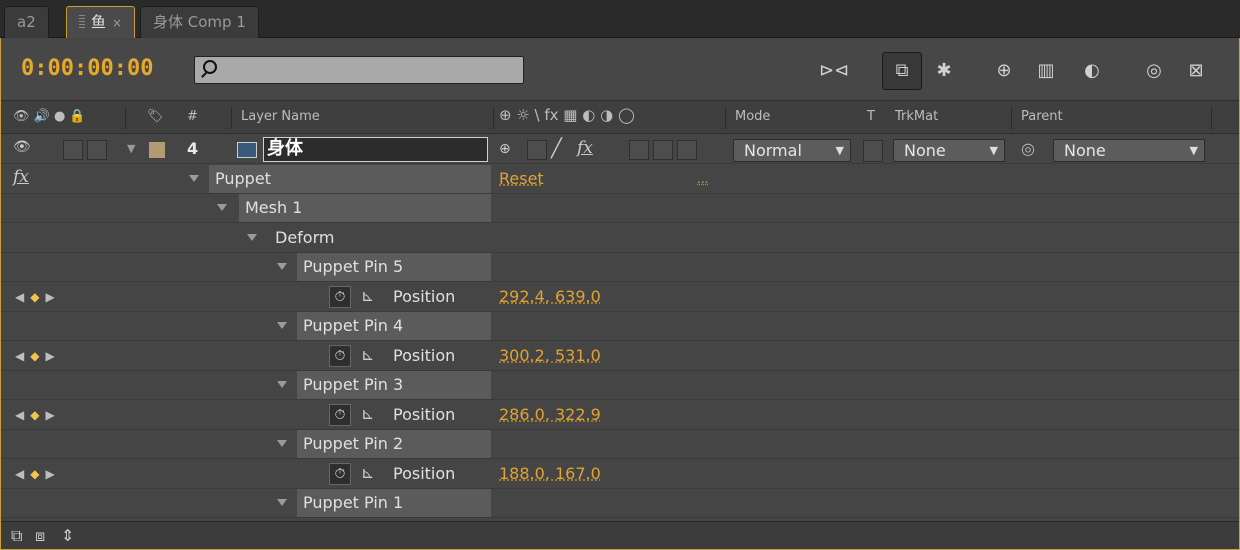  Describe the element at coordinates (350, 179) in the screenshot. I see `effect-name: Puppet` at that location.